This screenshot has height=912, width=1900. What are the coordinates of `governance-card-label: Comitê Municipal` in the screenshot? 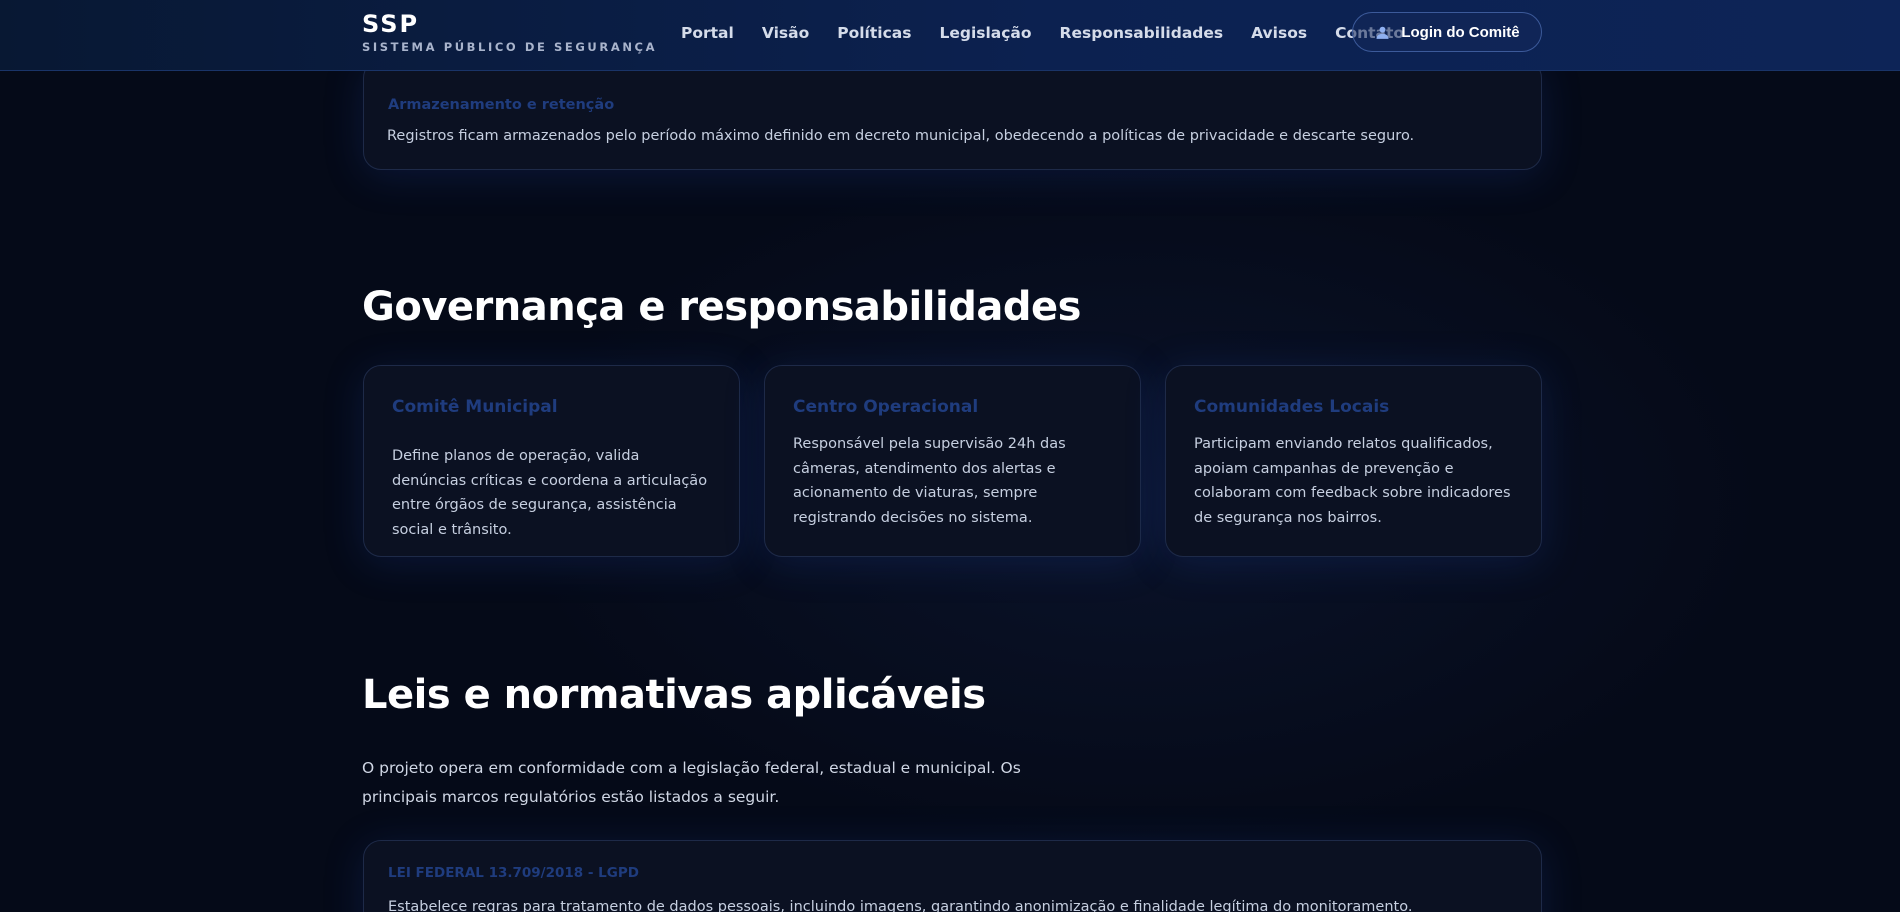 It's located at (475, 407).